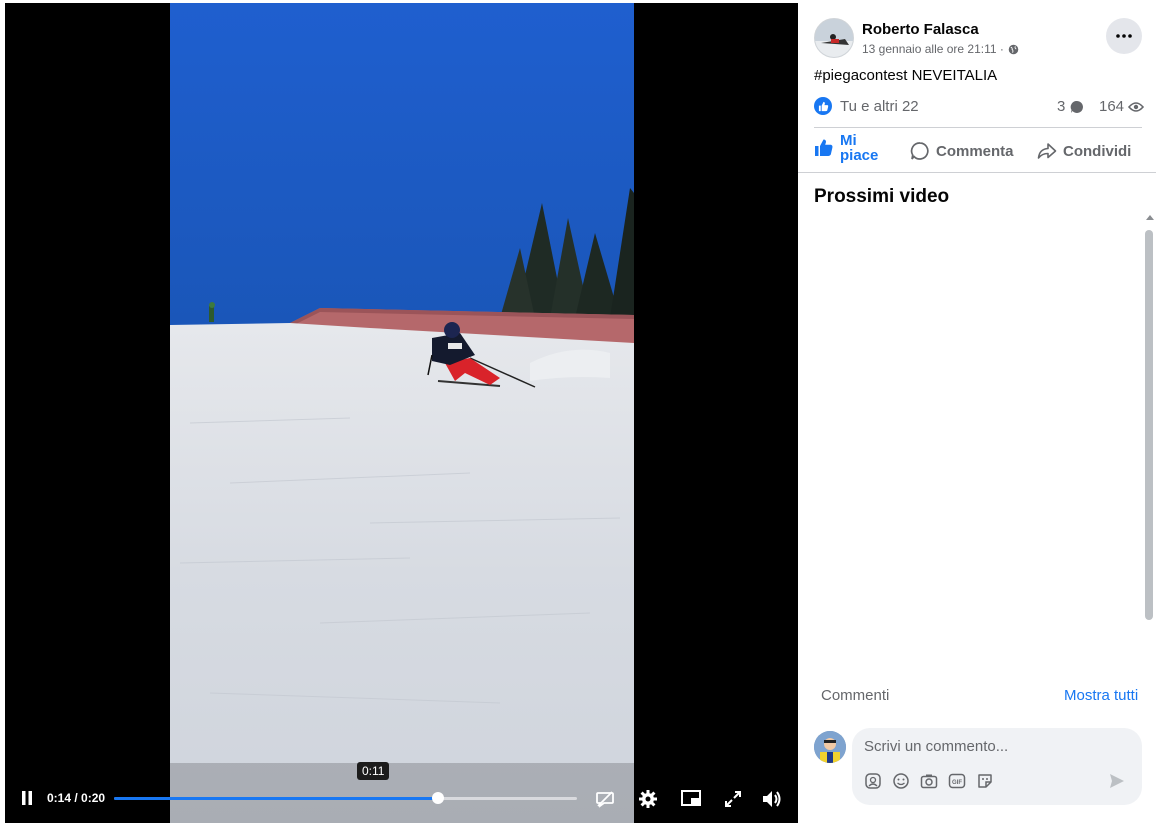 This screenshot has width=1156, height=827. I want to click on like-label: Mi piace, so click(859, 148).